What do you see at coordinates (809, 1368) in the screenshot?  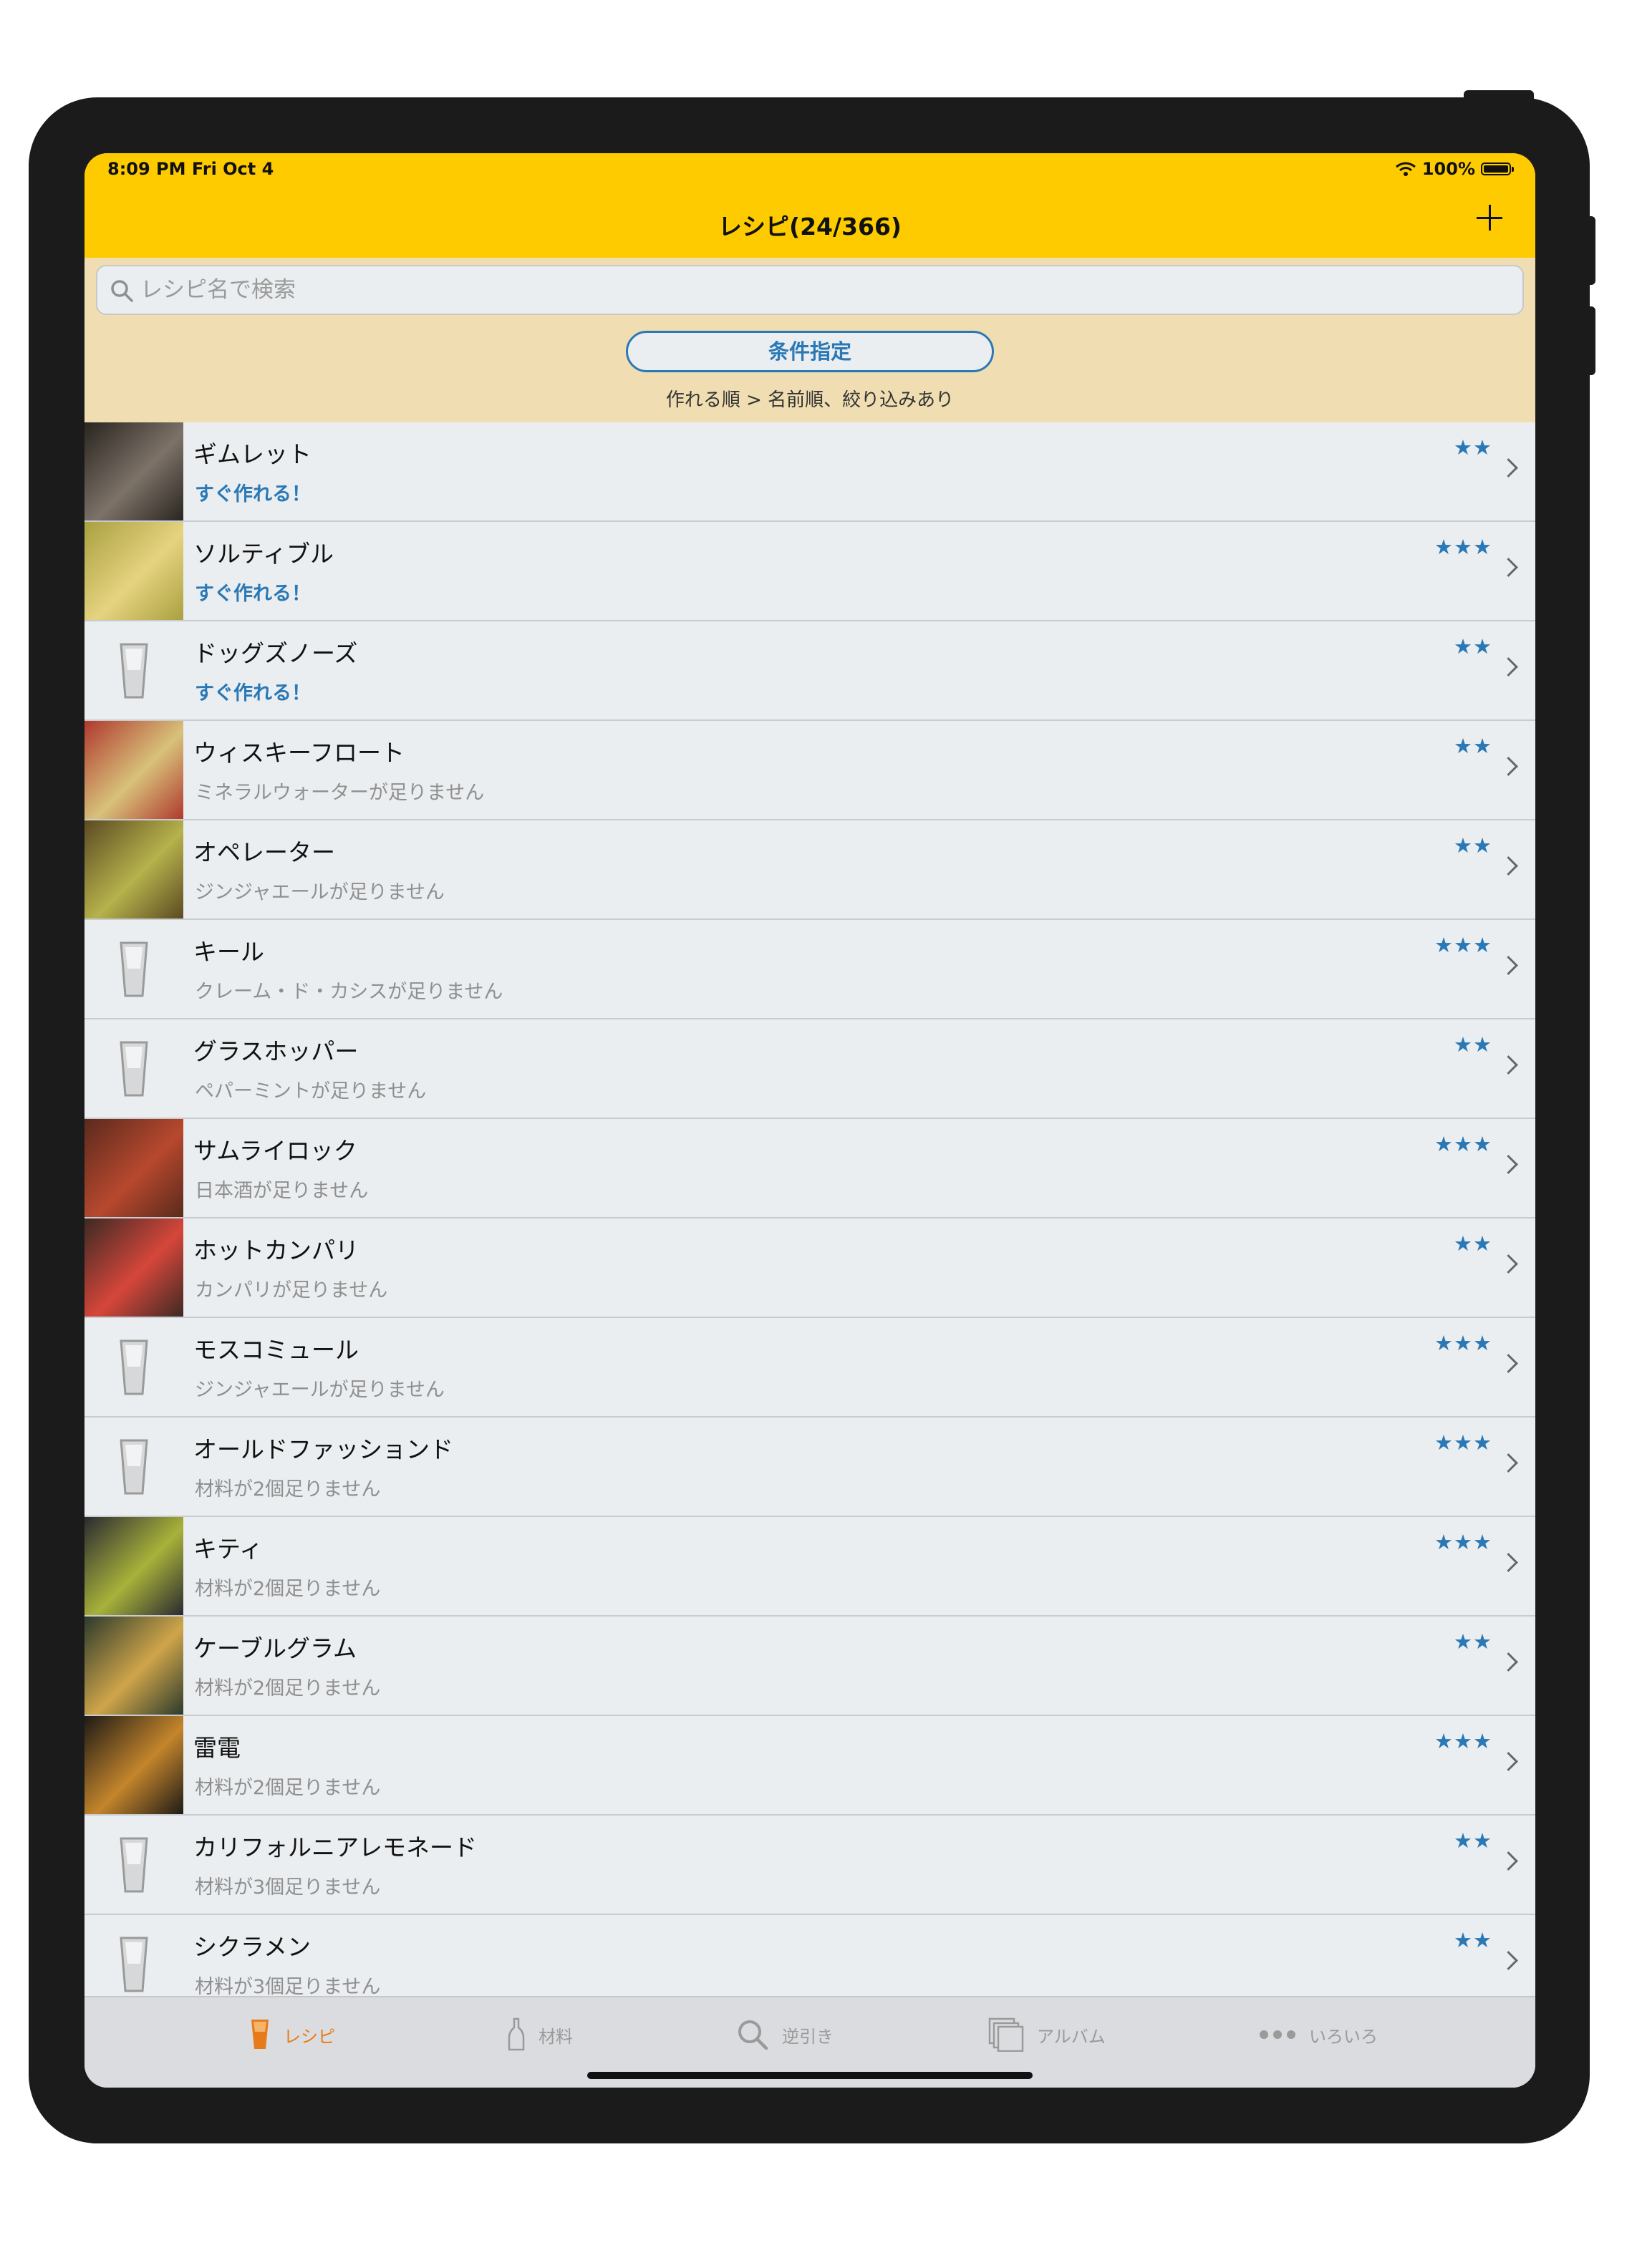 I see `recipe-row: モスコミュール ジンジャエールが足りません ★★★` at bounding box center [809, 1368].